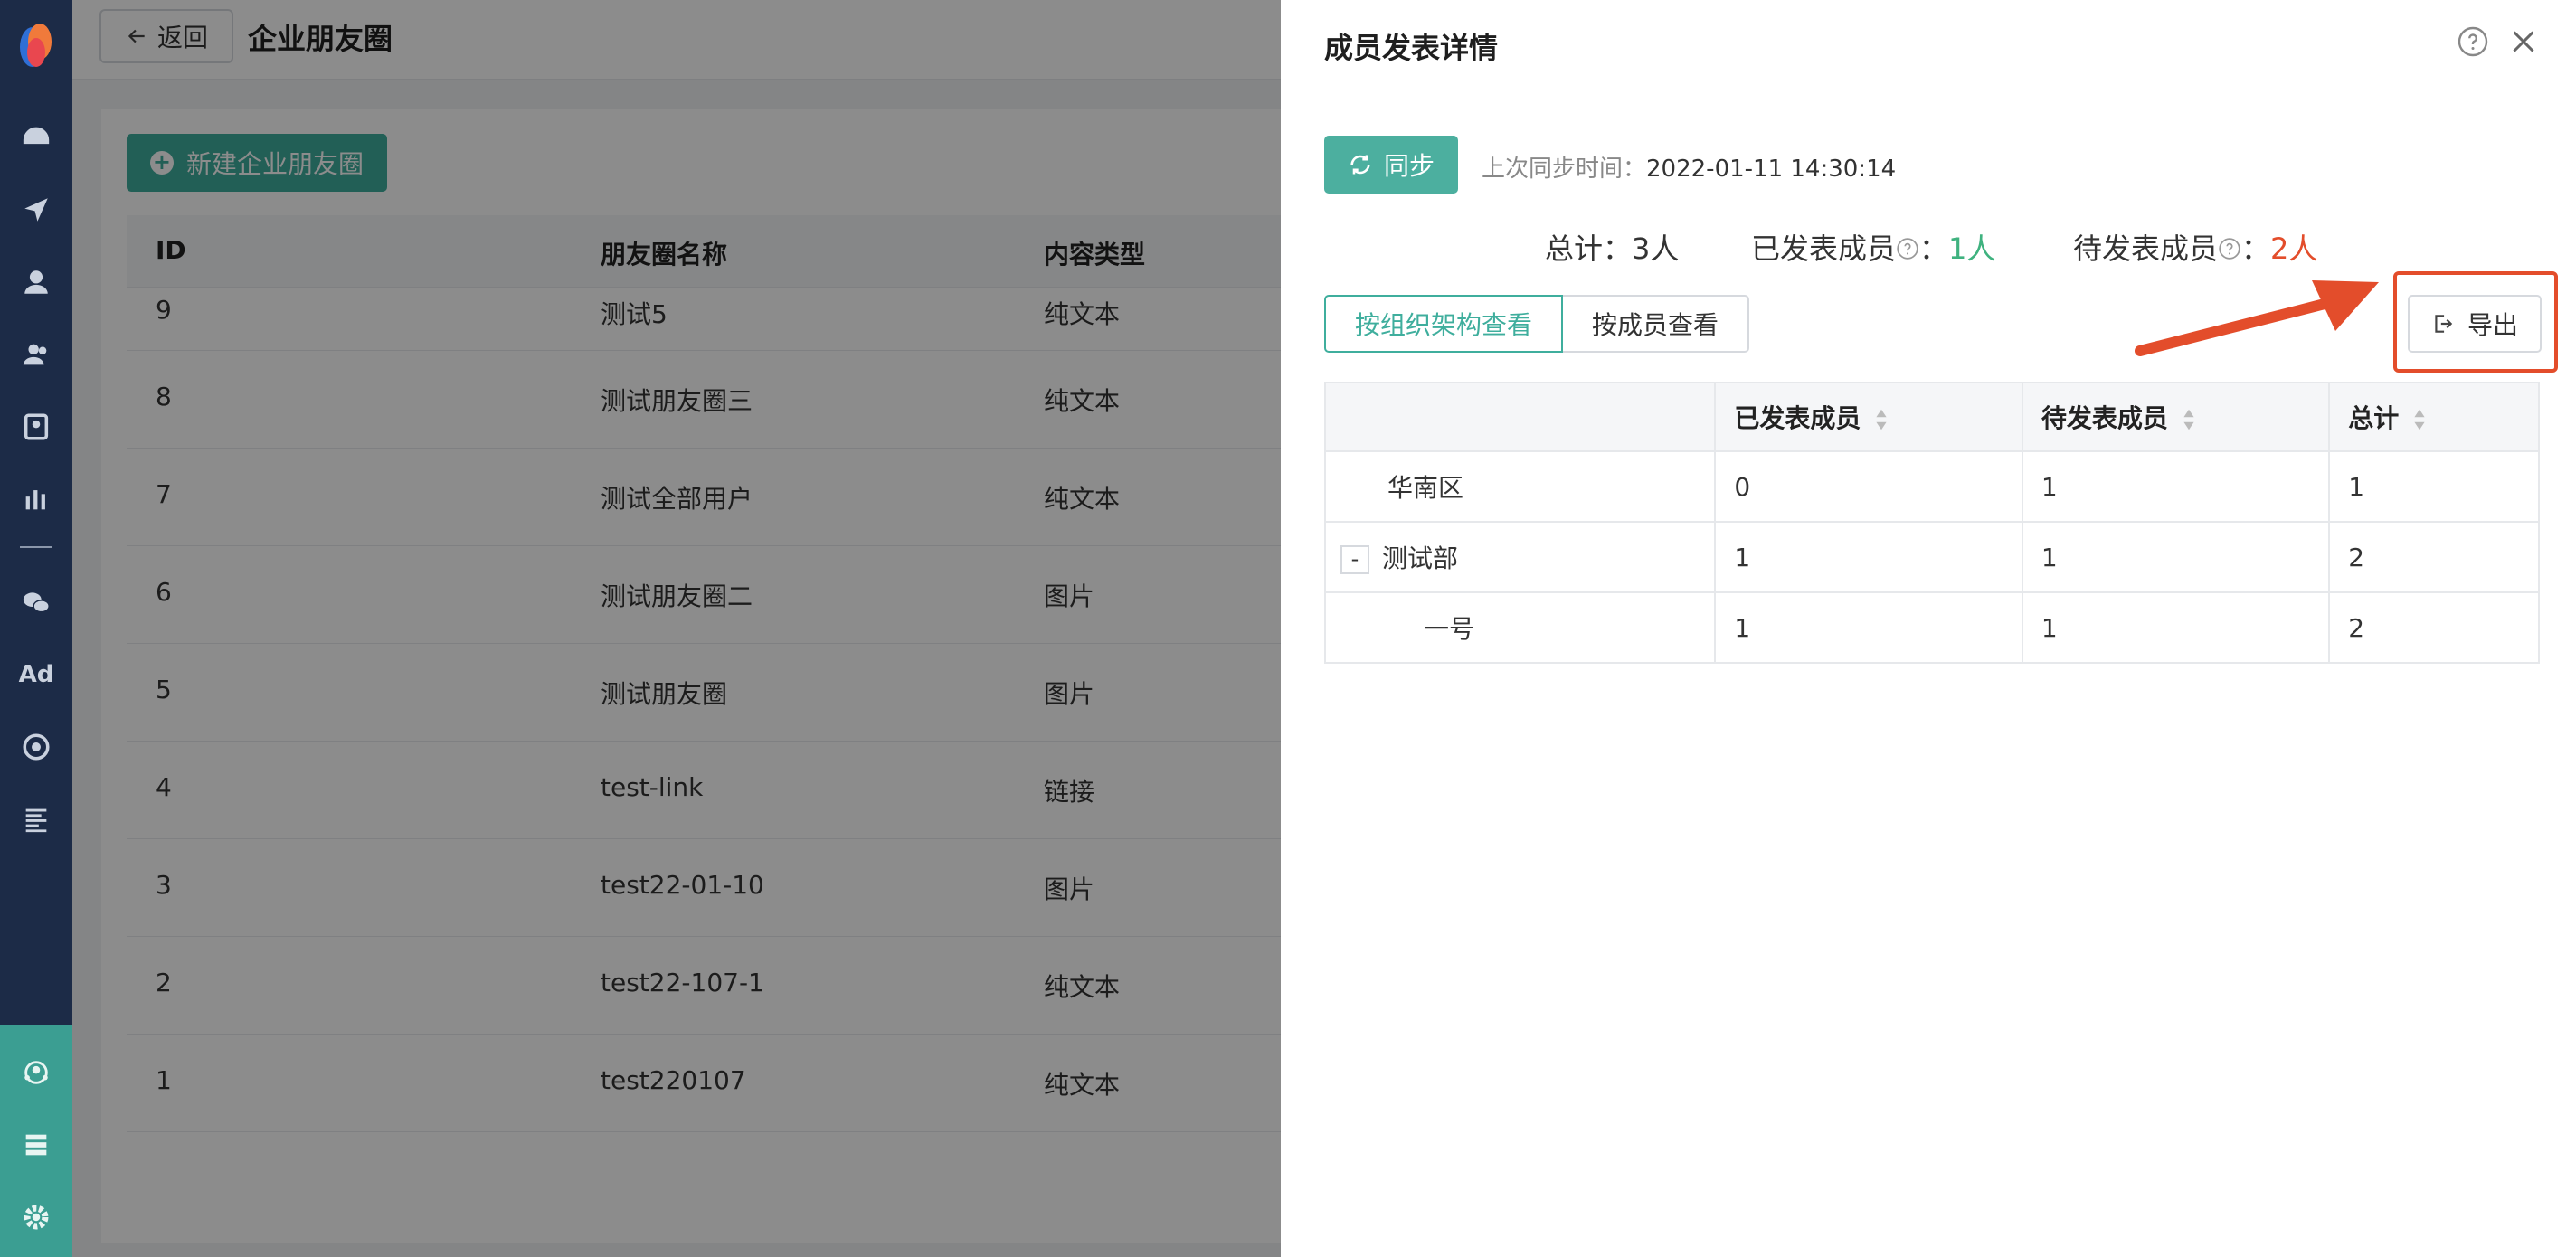 The width and height of the screenshot is (2576, 1257). I want to click on sidebar-divider, so click(36, 547).